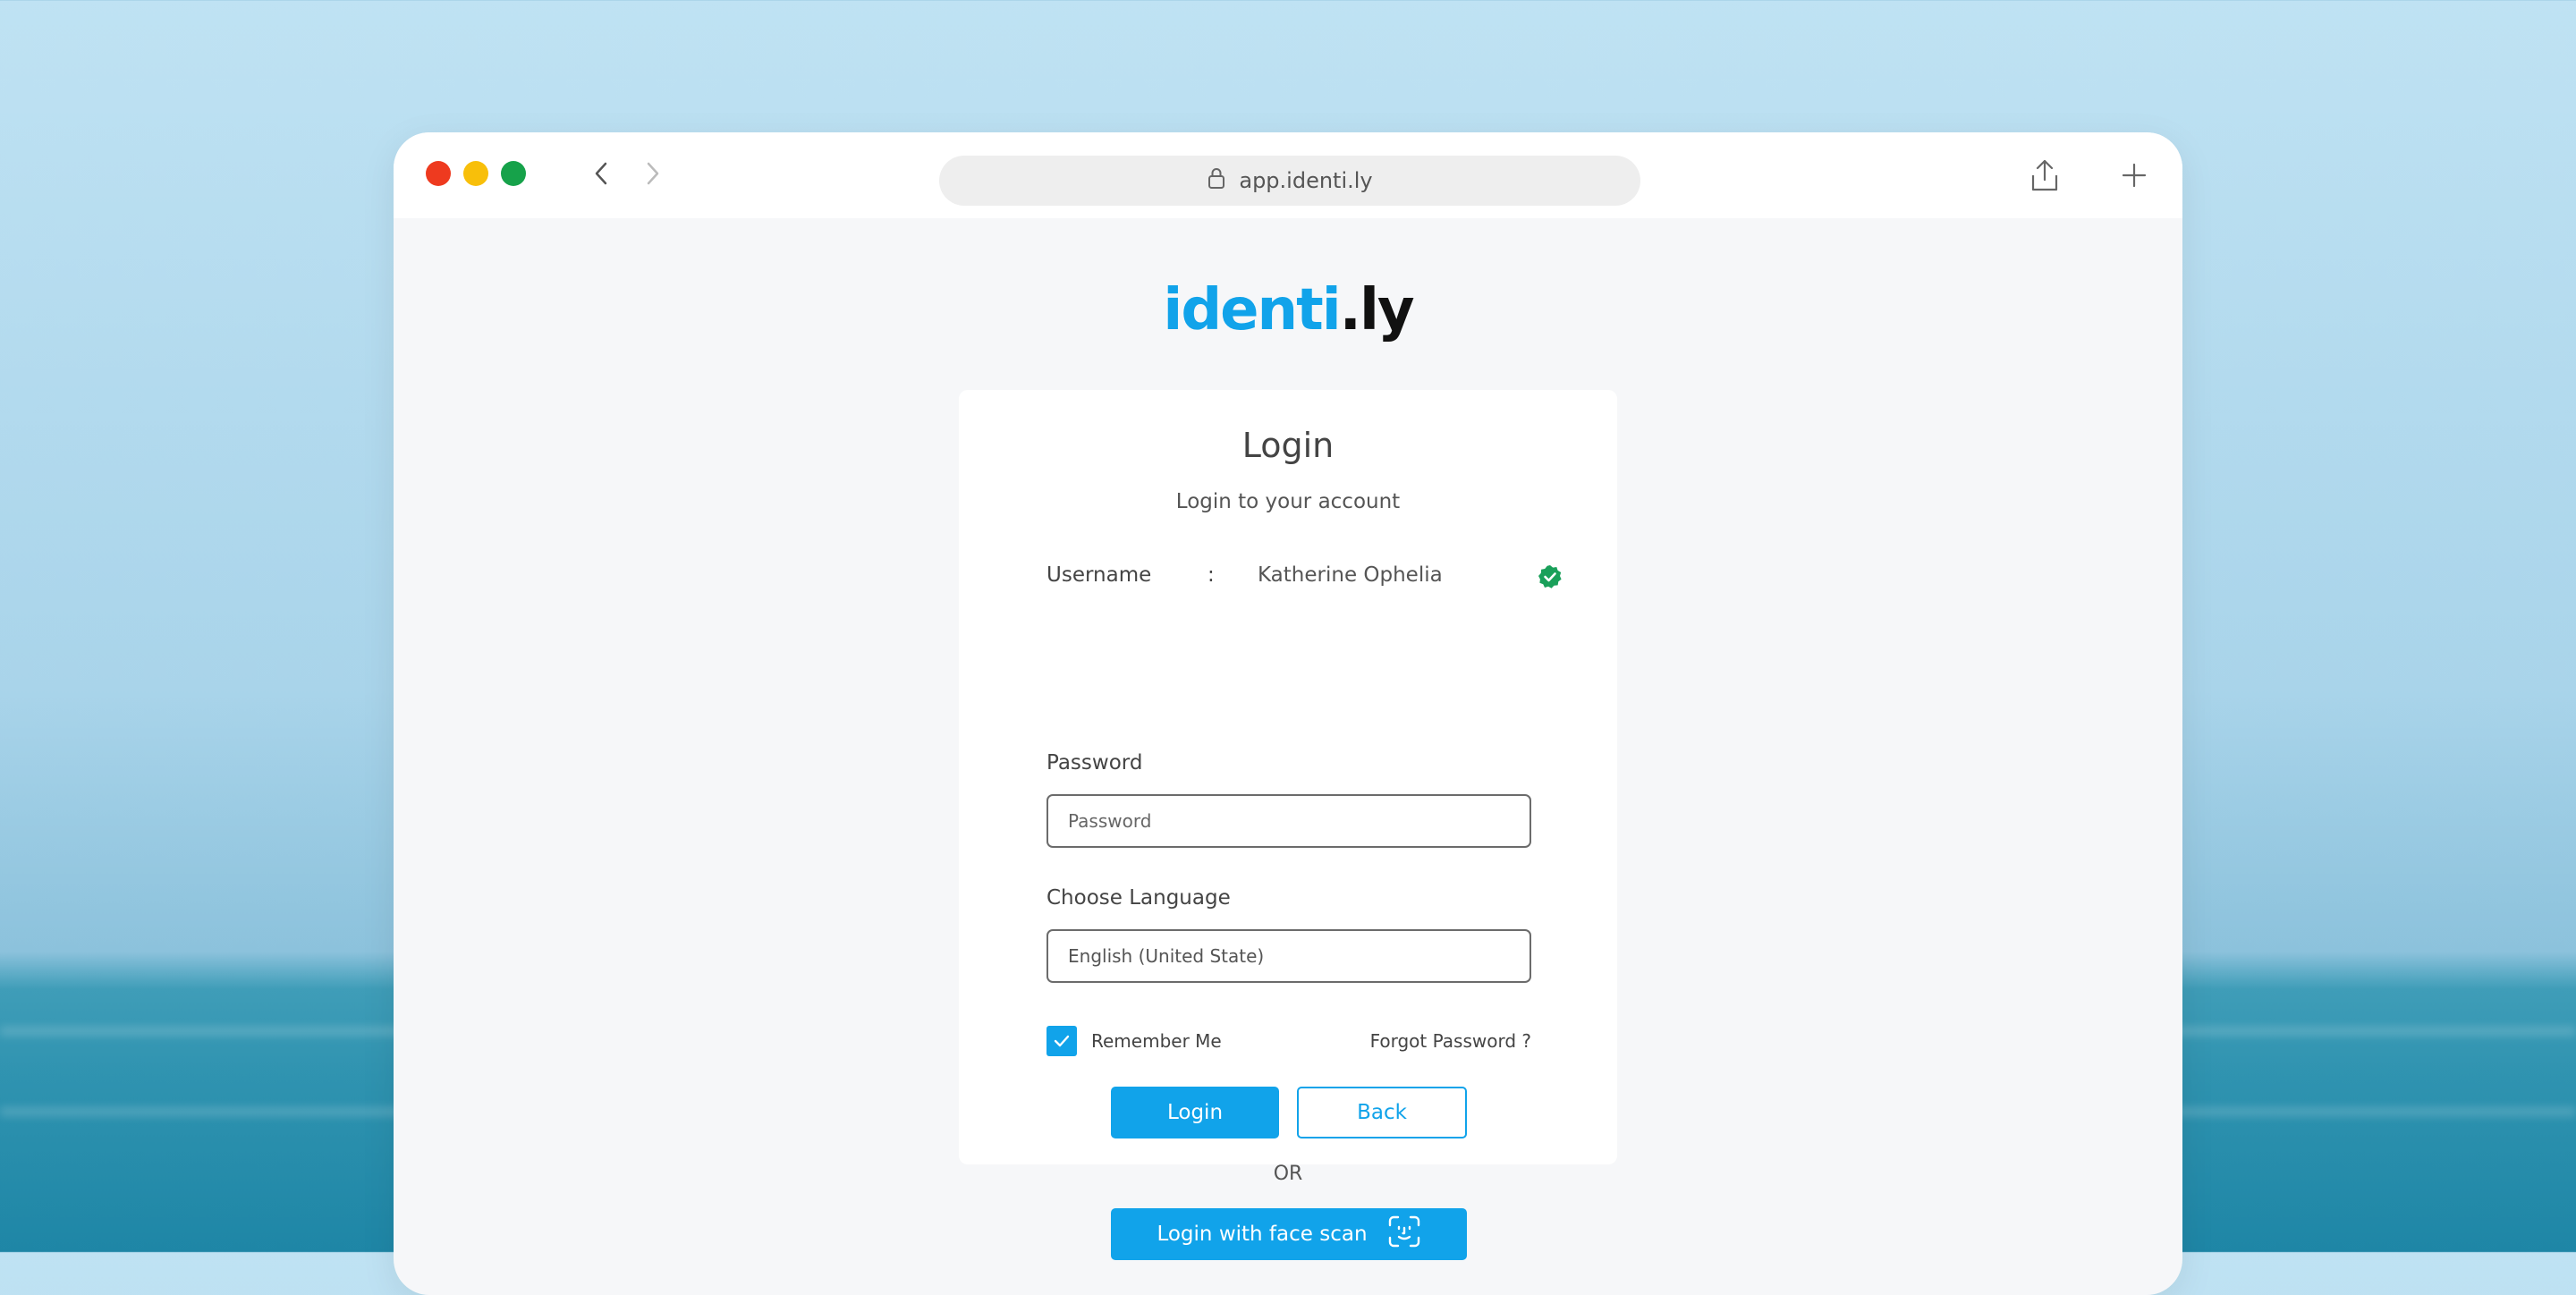  I want to click on username-row: Username : Katherine Ophelia, so click(1304, 576).